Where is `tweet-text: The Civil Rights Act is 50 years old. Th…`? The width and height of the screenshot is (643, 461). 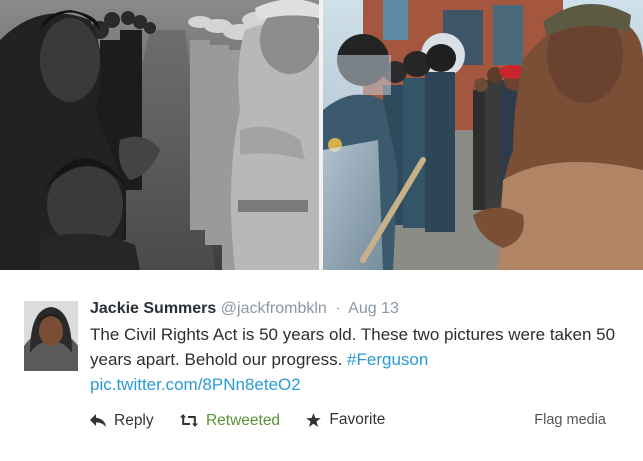 tweet-text: The Civil Rights Act is 50 years old. Th… is located at coordinates (355, 359).